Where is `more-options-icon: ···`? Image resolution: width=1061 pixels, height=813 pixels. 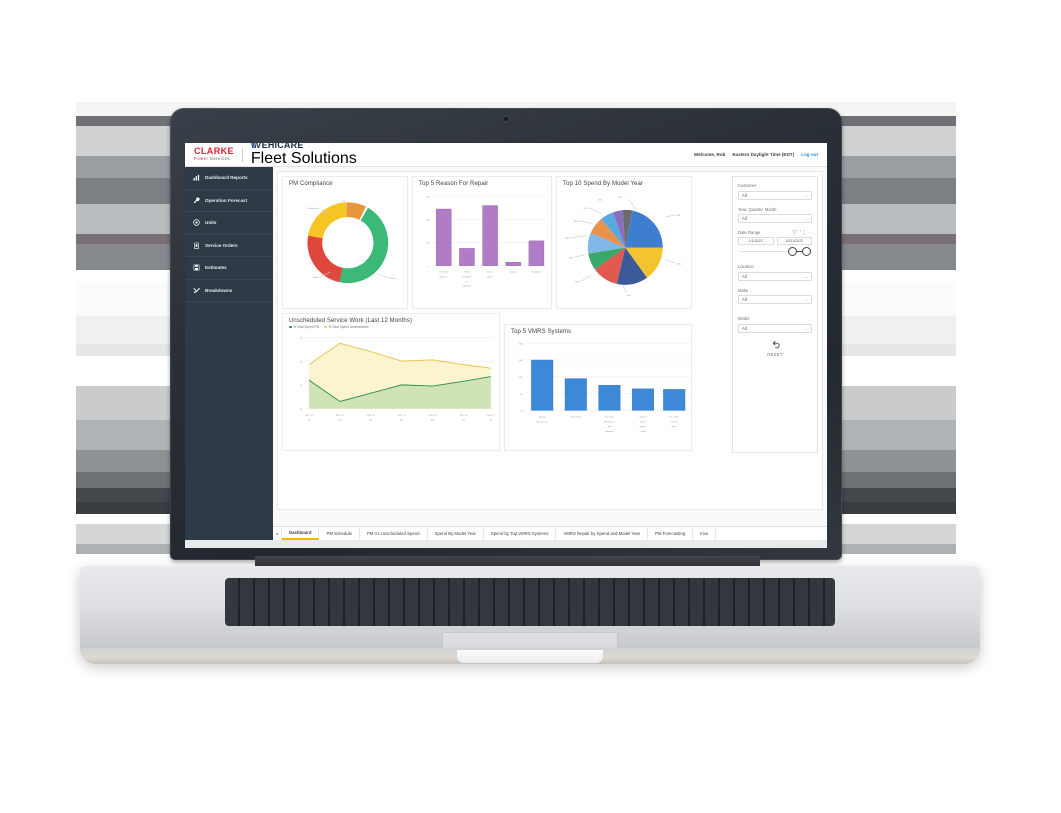
more-options-icon: ··· is located at coordinates (810, 232).